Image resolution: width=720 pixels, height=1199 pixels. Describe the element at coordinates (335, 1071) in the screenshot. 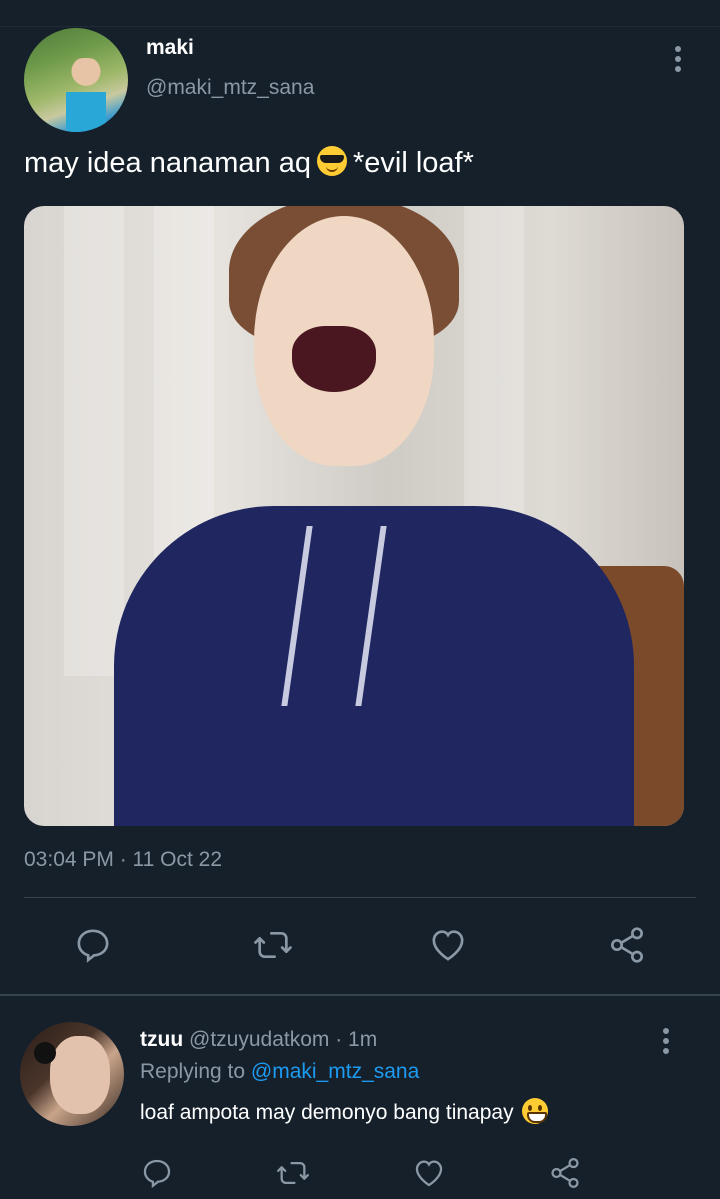

I see `replying-mention: @maki_mtz_sana` at that location.